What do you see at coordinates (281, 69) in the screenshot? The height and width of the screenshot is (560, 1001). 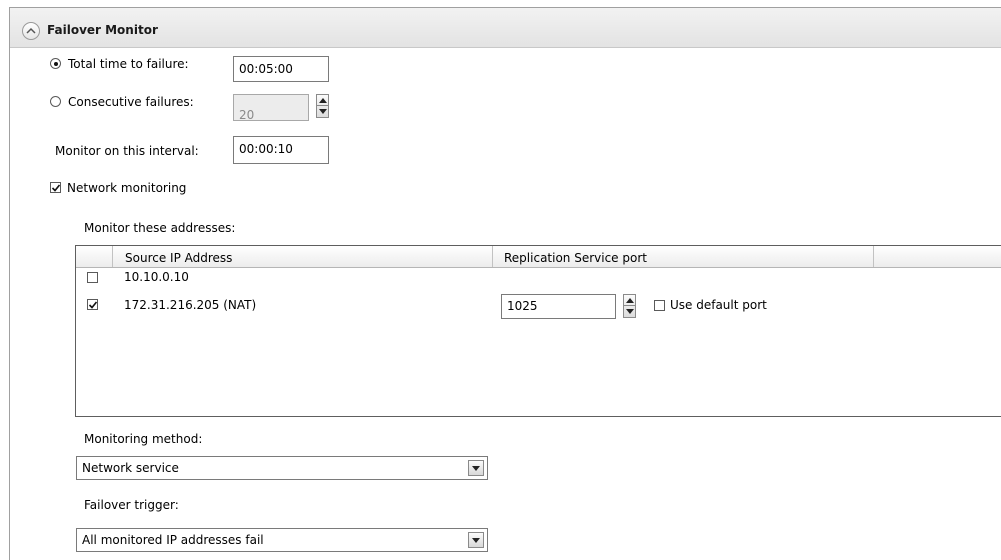 I see `total-time-input: 00:05:00` at bounding box center [281, 69].